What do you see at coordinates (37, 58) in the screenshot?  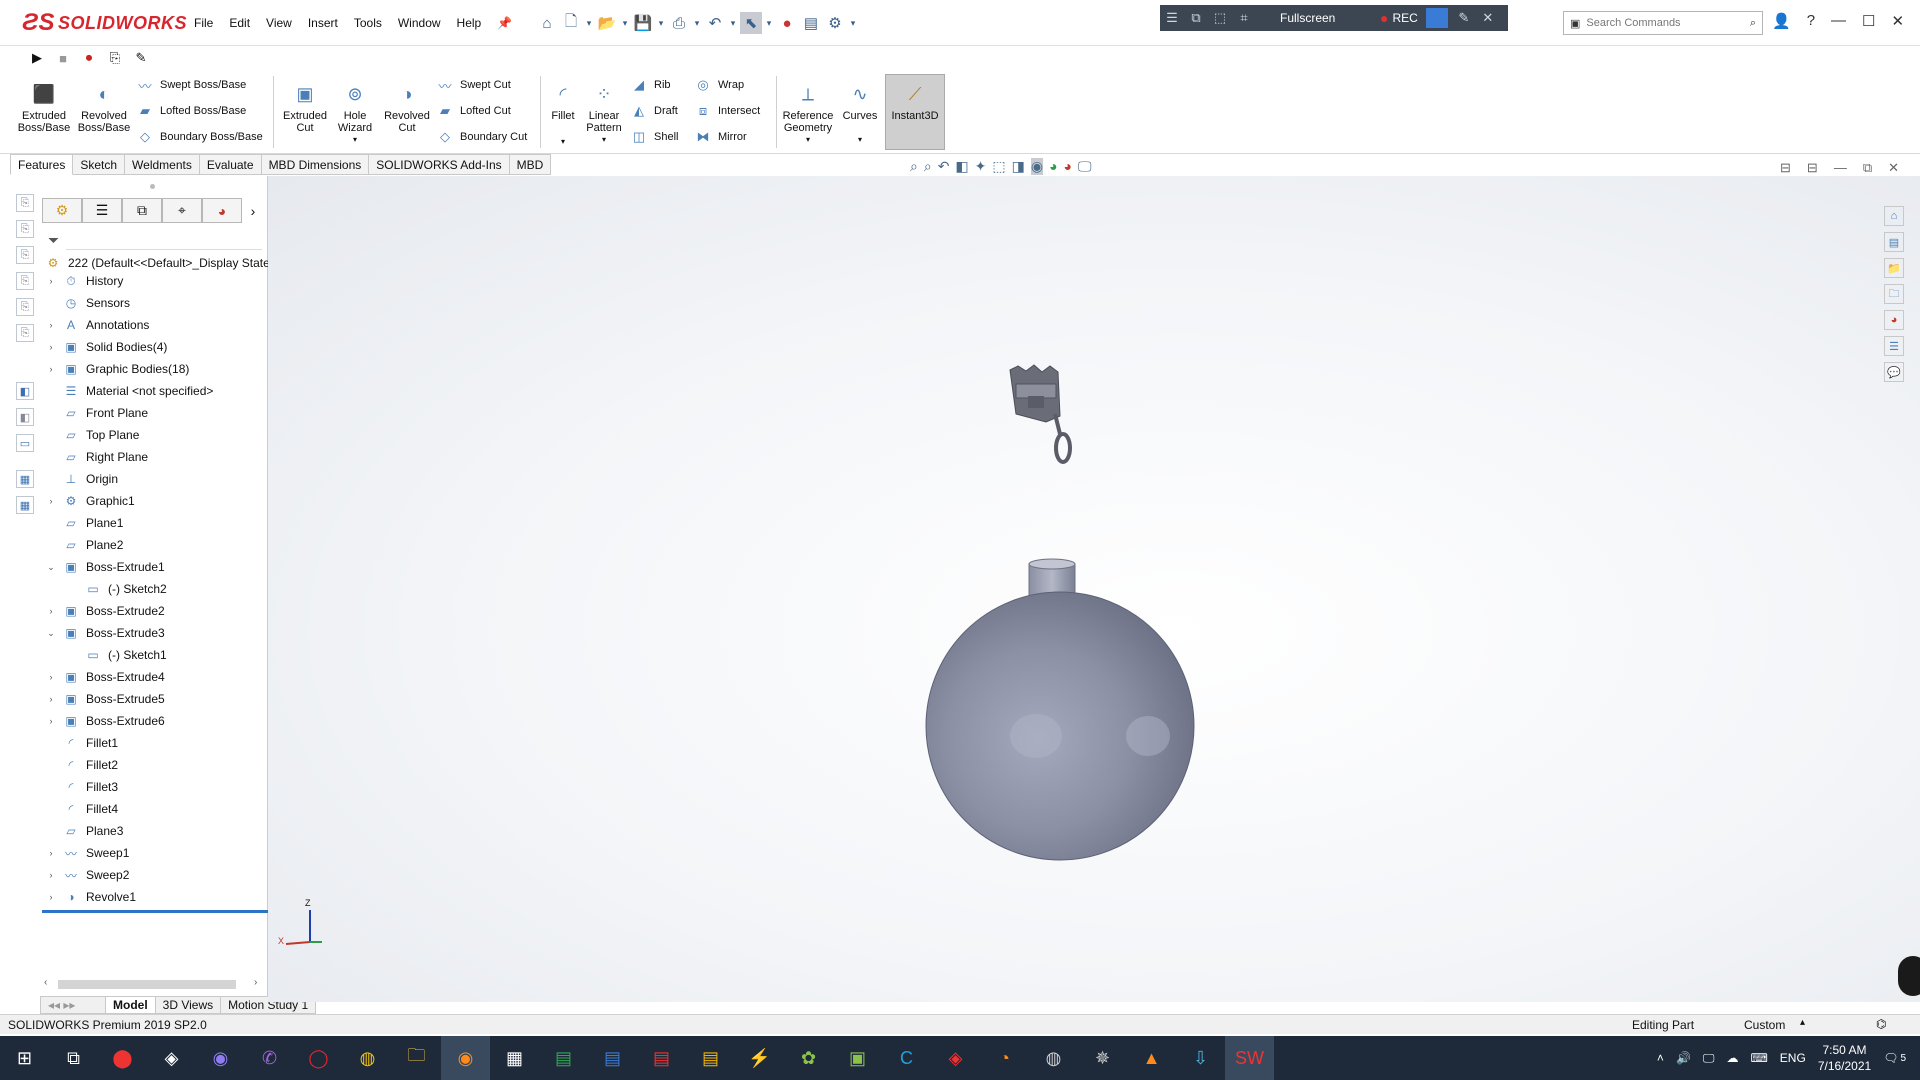 I see `play-icon: ▶` at bounding box center [37, 58].